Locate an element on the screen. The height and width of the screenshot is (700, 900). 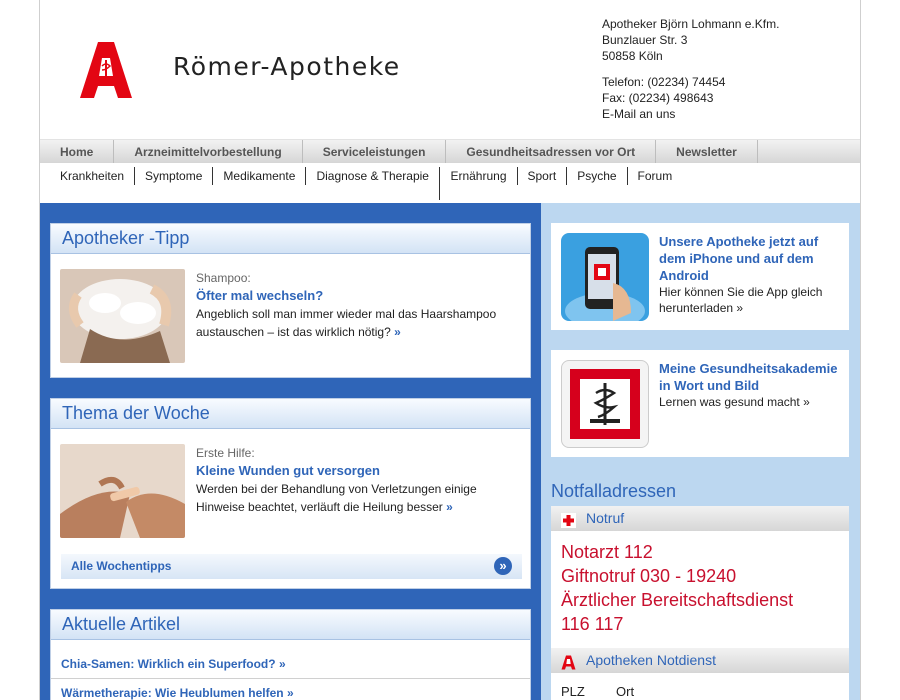
woche-headline-link: Kleine Wunden gut versorgen is located at coordinates (356, 471).